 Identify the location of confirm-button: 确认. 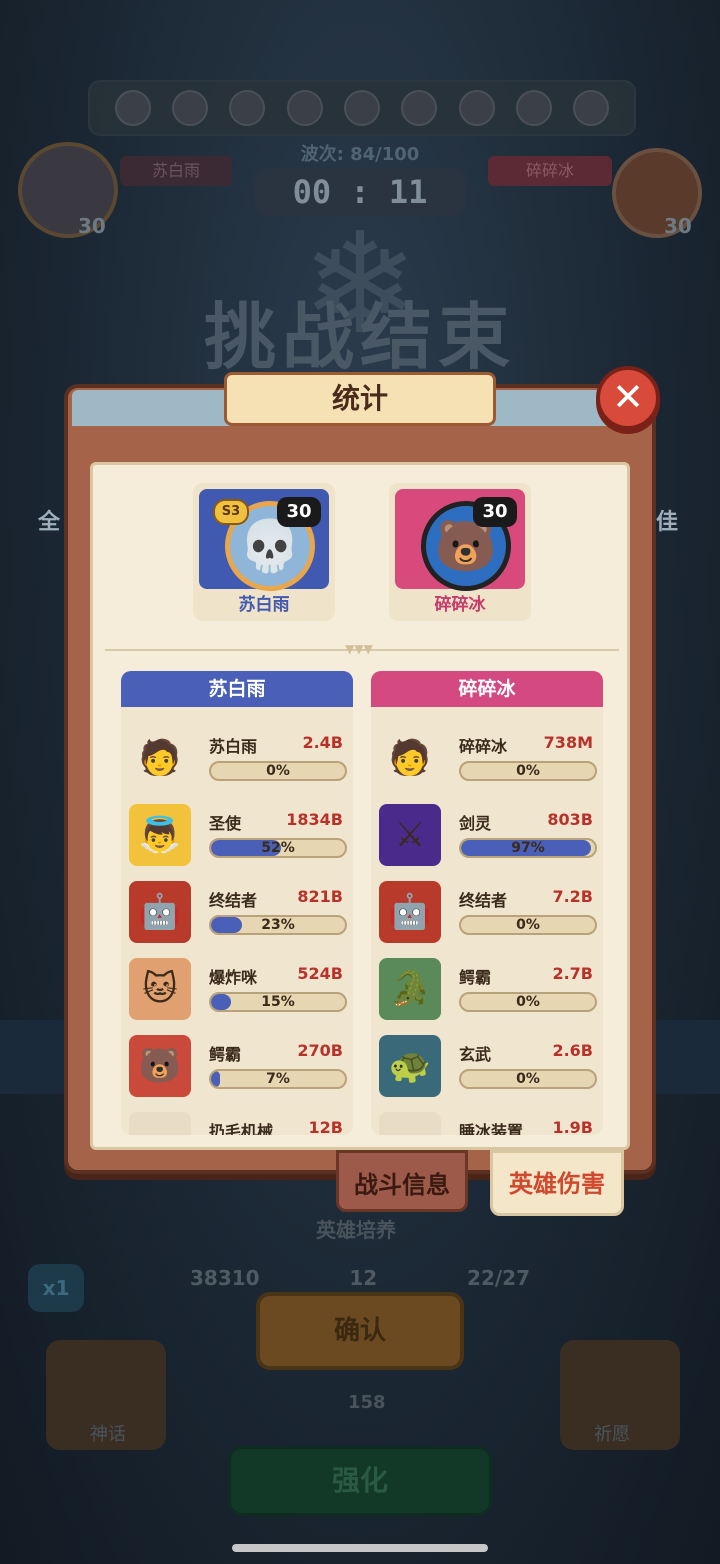
(360, 1331).